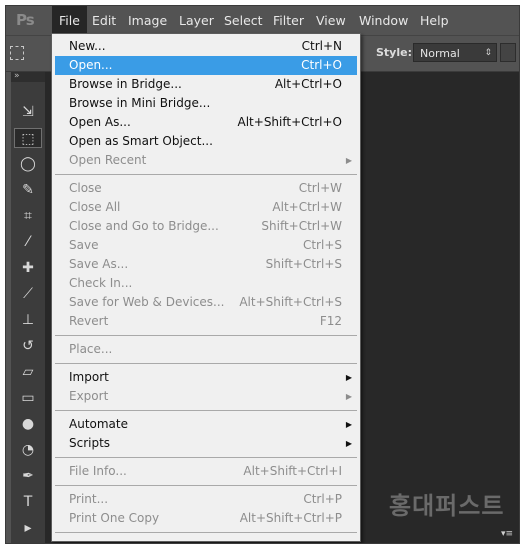  Describe the element at coordinates (89, 321) in the screenshot. I see `menu-item-label: Revert` at that location.